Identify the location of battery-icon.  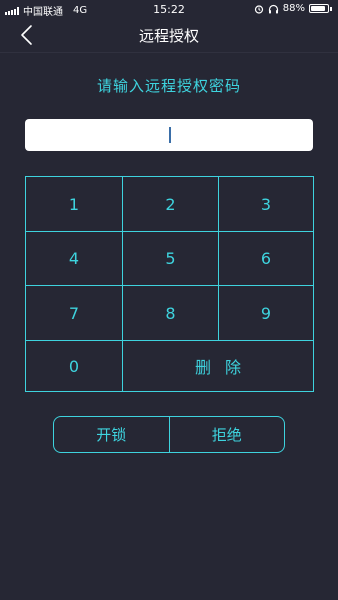
(319, 8).